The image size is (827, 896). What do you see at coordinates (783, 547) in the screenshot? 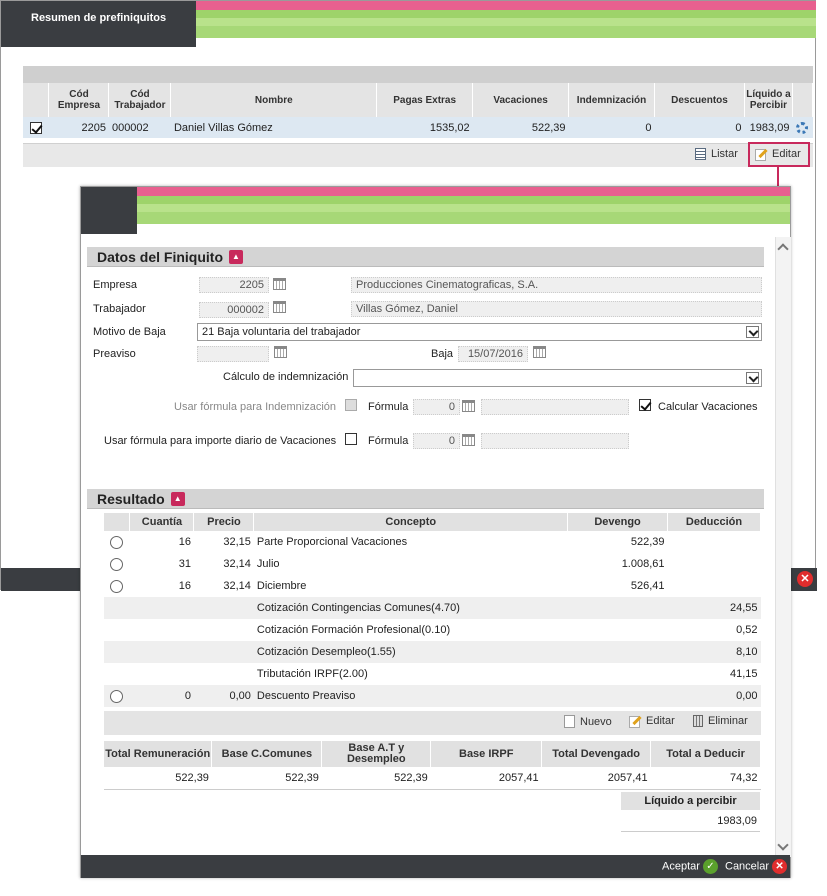
I see `vertical-scrollbar` at bounding box center [783, 547].